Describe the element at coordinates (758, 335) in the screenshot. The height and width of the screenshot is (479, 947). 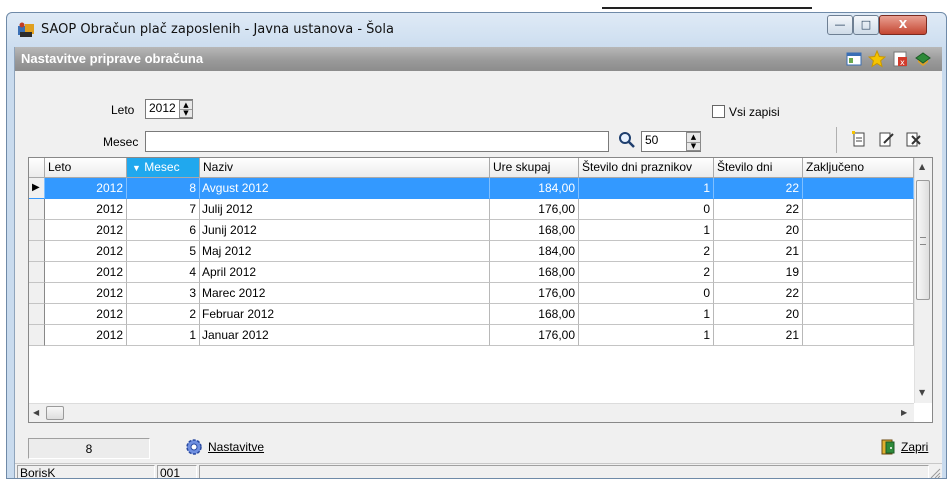
I see `cell-stevilo-dni: 21` at that location.